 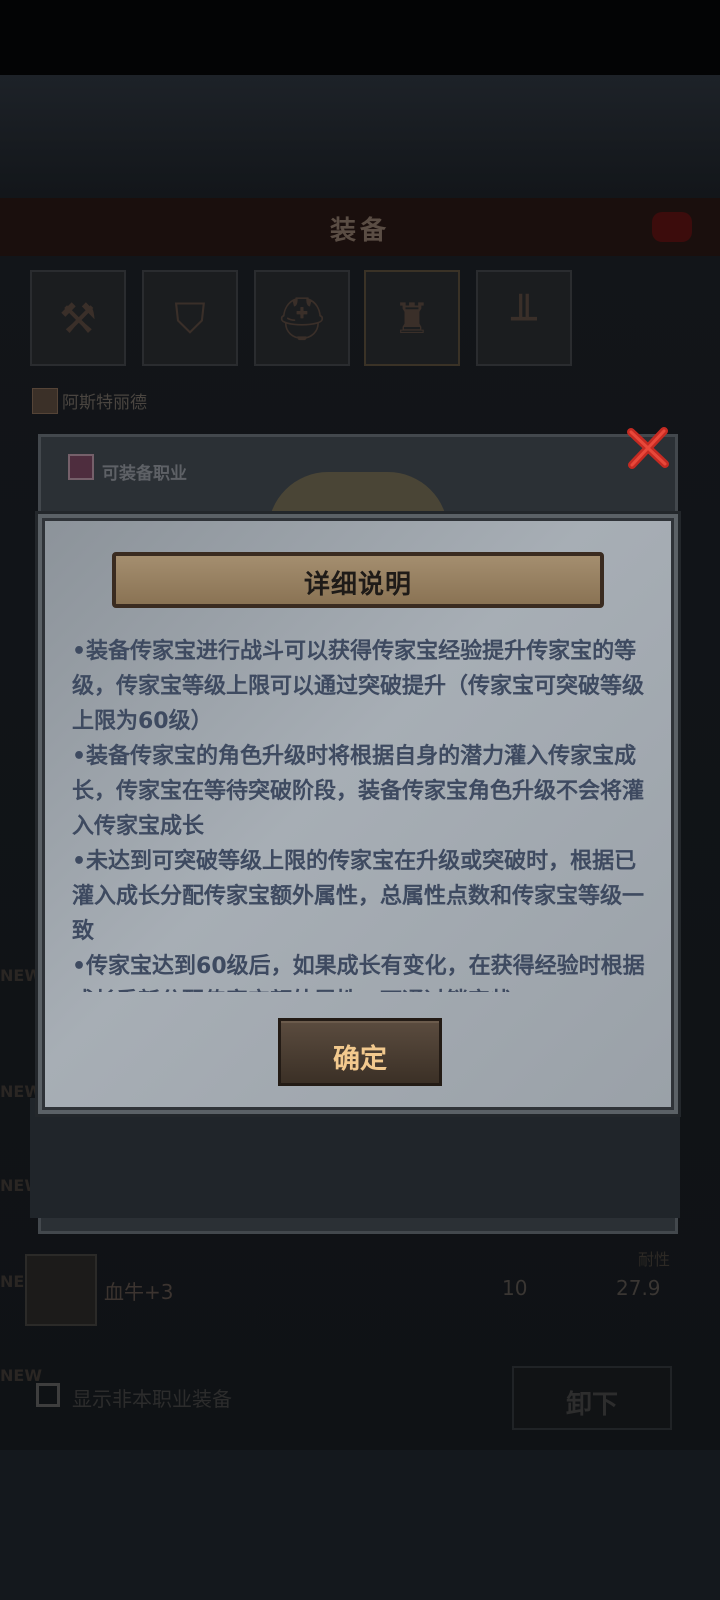 I want to click on confirm-button: 确定, so click(x=360, y=1052).